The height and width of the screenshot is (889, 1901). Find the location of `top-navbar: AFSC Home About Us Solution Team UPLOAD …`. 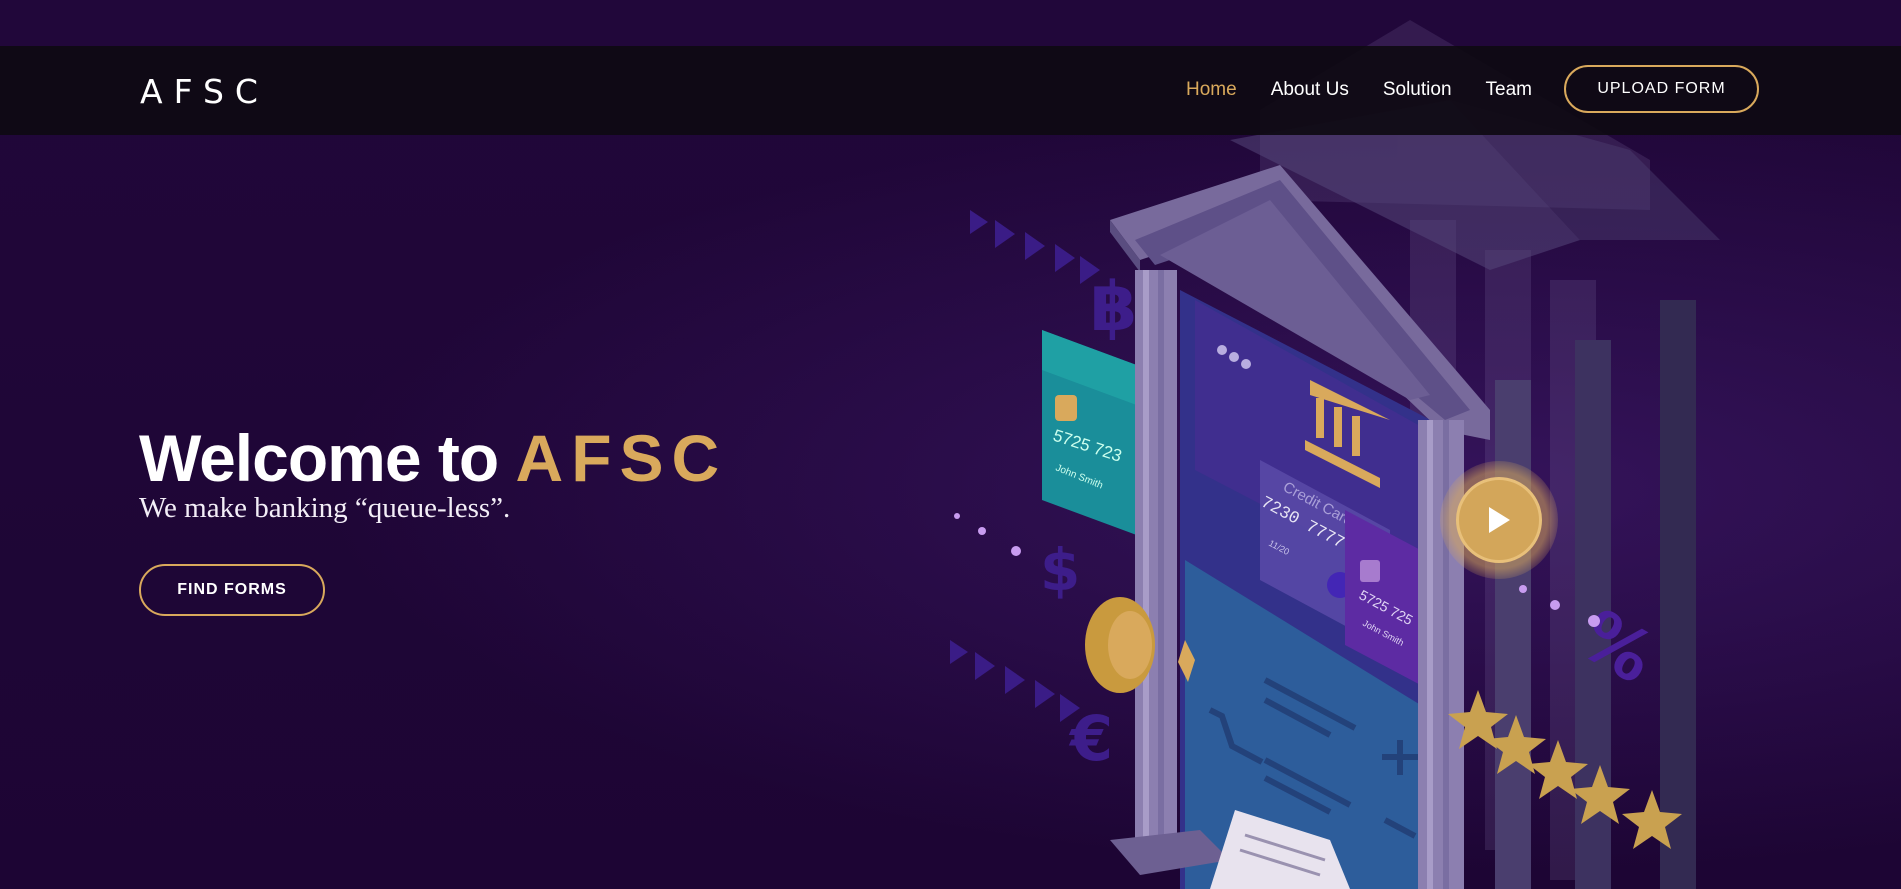

top-navbar: AFSC Home About Us Solution Team UPLOAD … is located at coordinates (950, 90).